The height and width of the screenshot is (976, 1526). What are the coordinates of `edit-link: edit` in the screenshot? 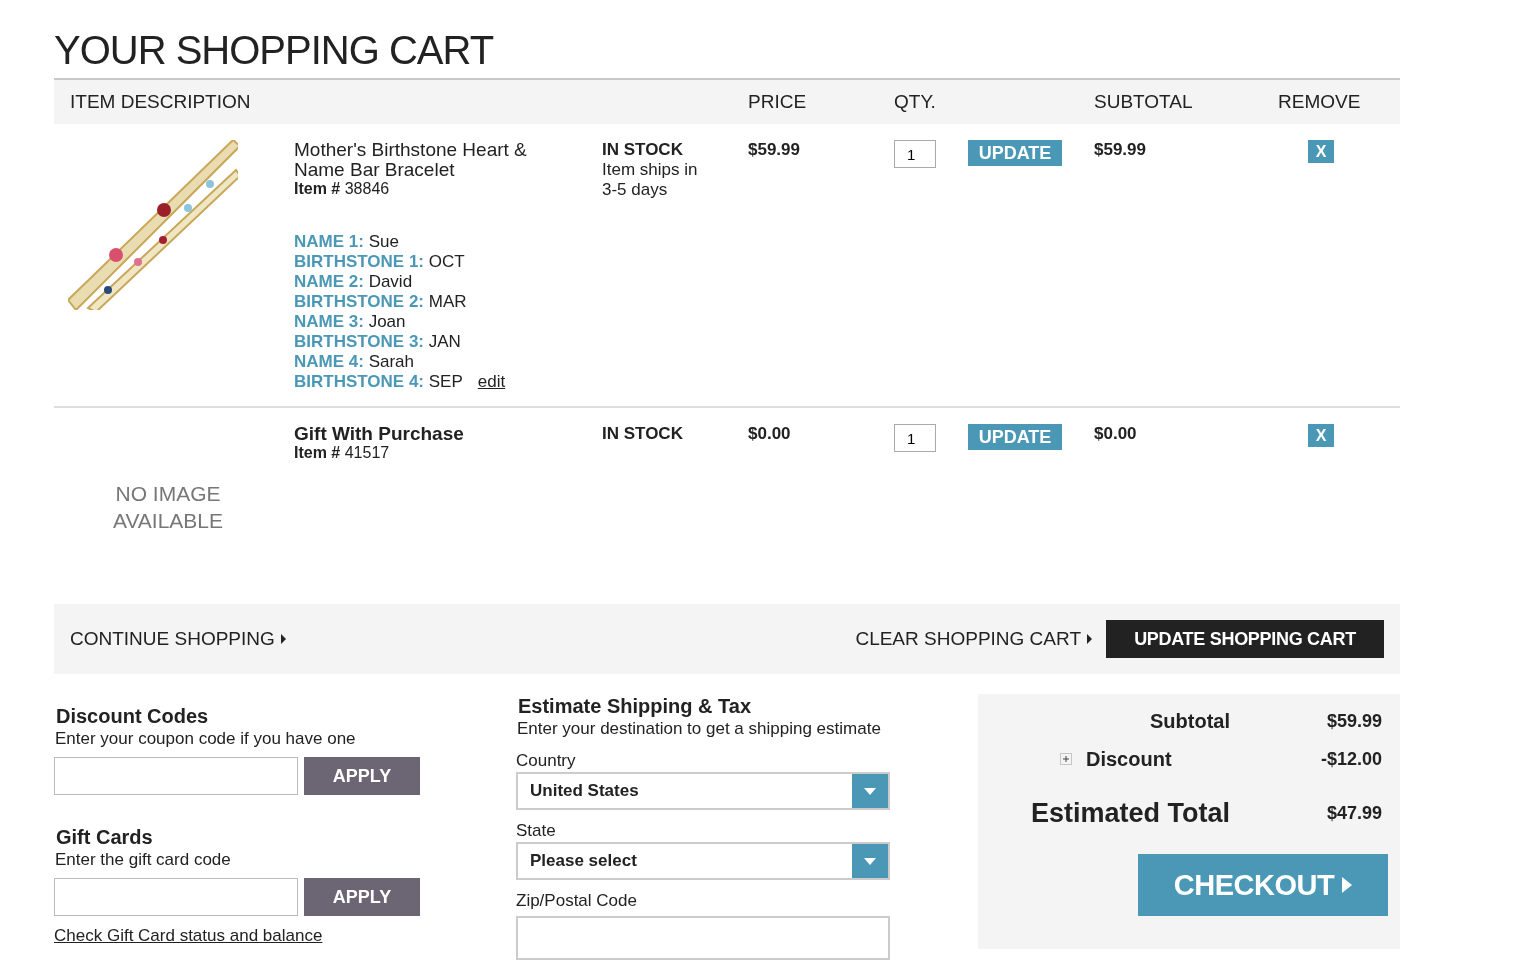 It's located at (491, 382).